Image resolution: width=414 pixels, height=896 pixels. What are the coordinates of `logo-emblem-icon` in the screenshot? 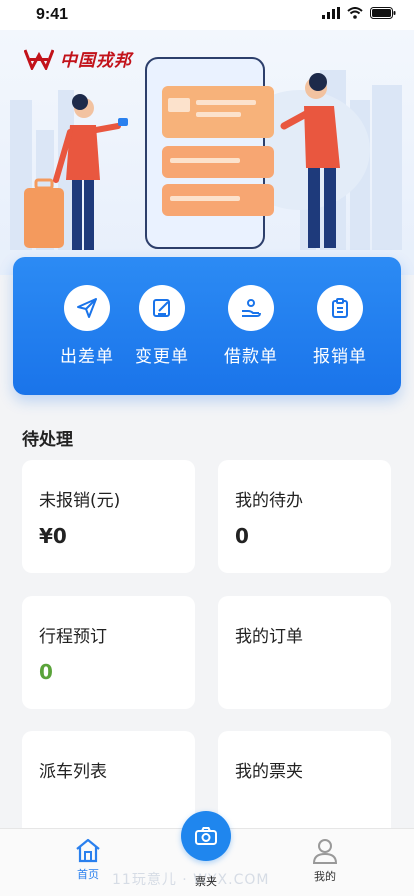 It's located at (39, 59).